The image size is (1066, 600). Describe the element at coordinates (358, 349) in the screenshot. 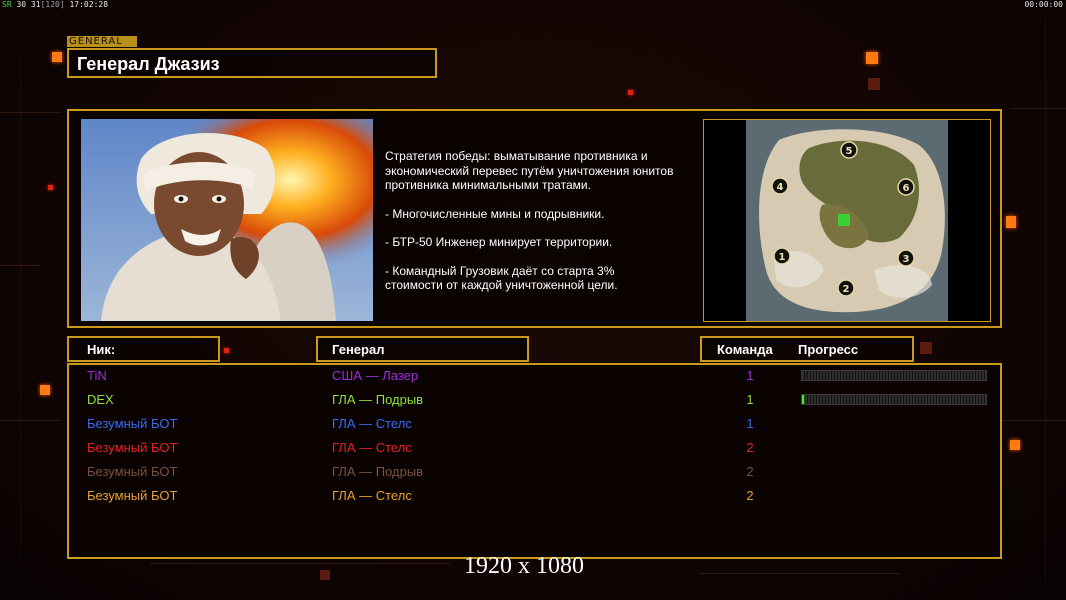

I see `general-header-label: Генерал` at that location.